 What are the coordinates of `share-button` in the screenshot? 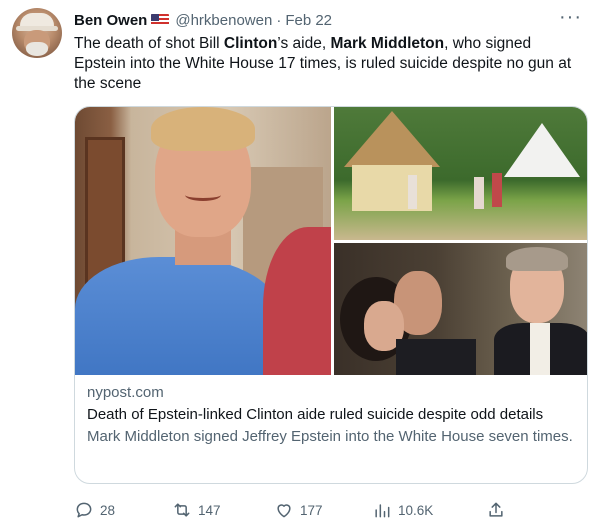 It's located at (496, 510).